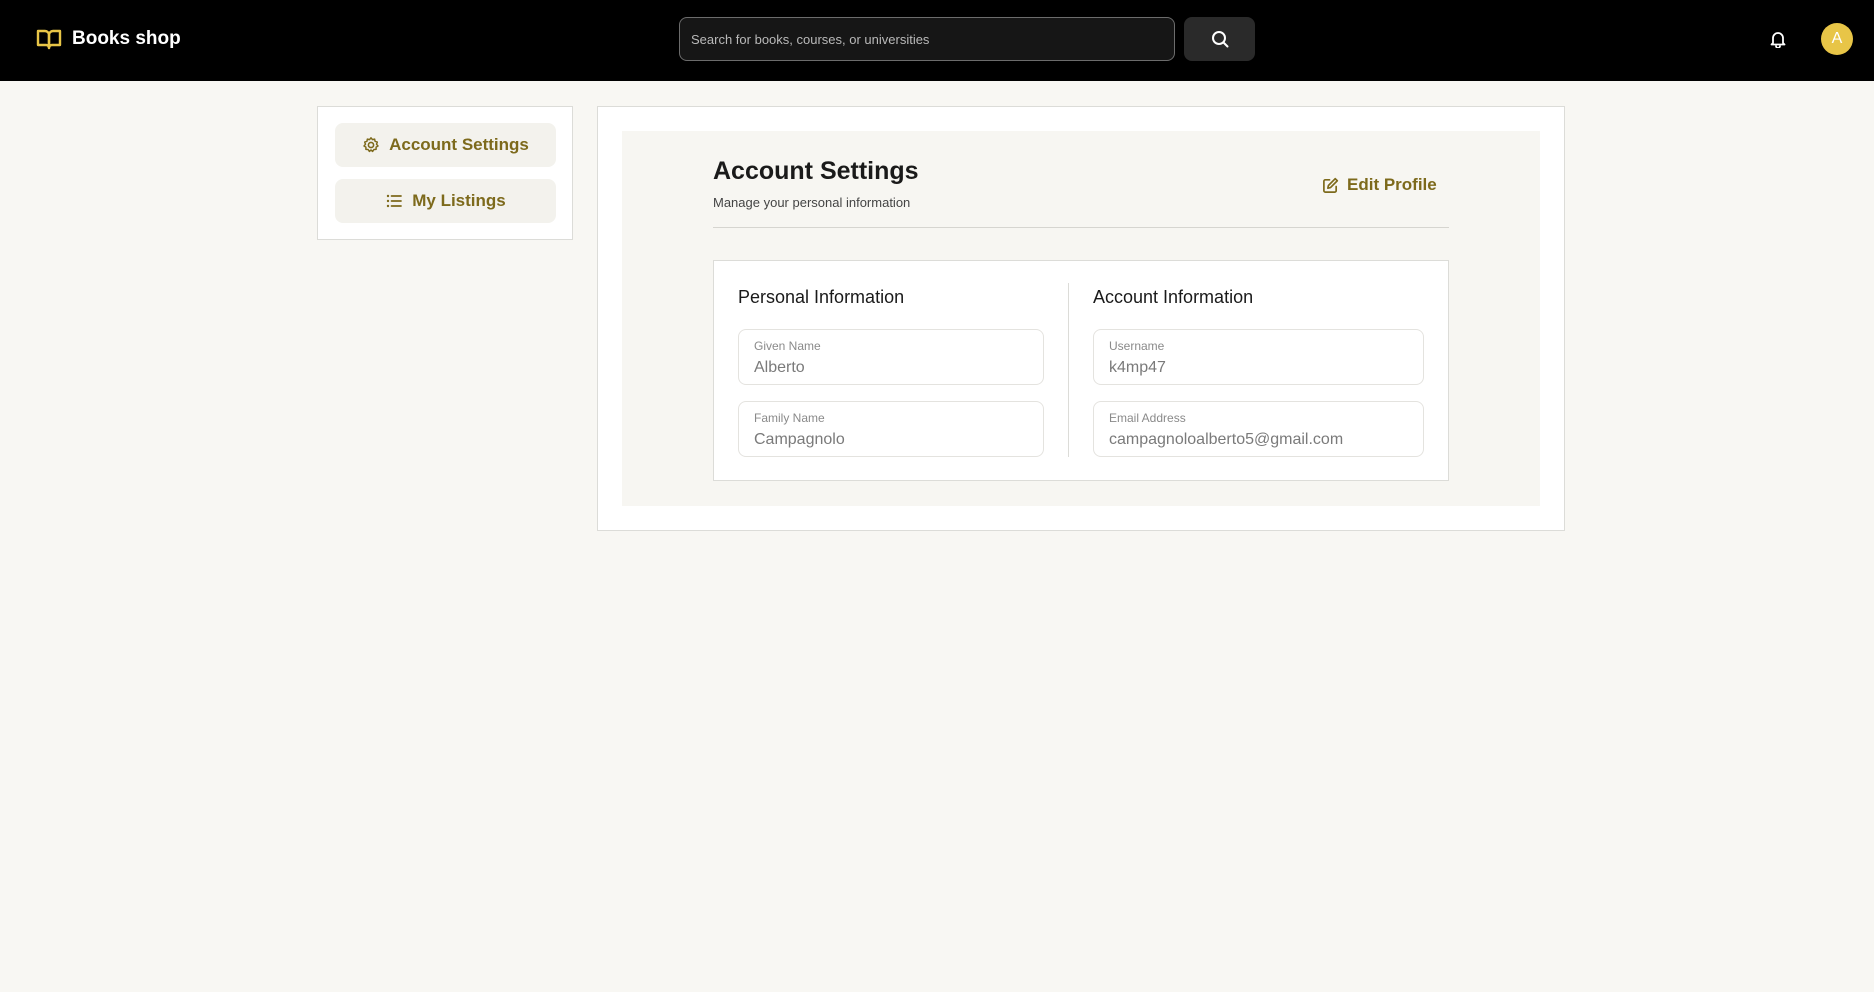 The height and width of the screenshot is (992, 1874). I want to click on given-name-field: Given Name Alberto, so click(891, 357).